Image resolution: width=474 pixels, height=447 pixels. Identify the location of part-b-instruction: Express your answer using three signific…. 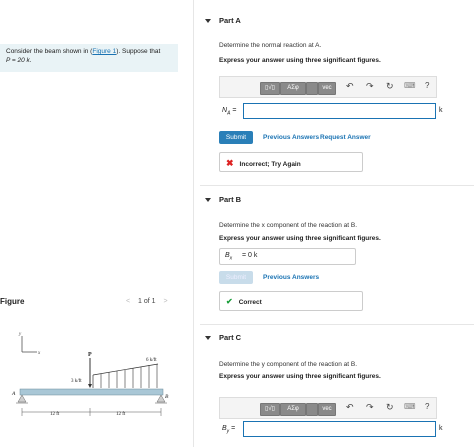
(300, 238).